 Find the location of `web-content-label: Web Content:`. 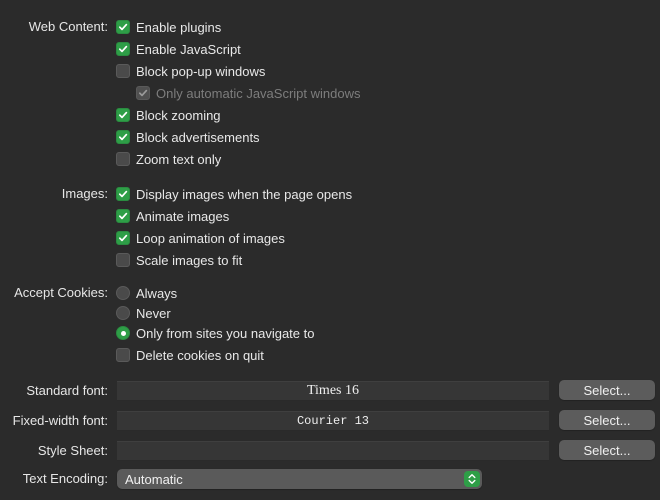

web-content-label: Web Content: is located at coordinates (68, 26).